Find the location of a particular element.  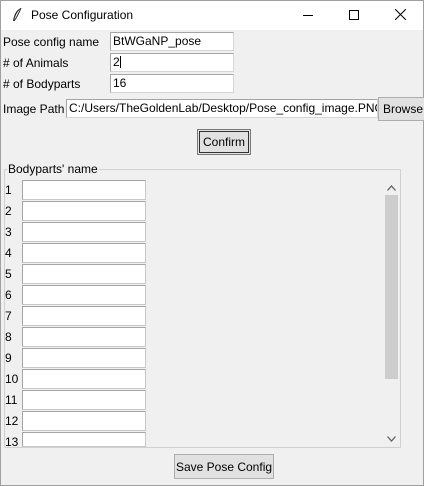

scroll-up-button is located at coordinates (391, 186).